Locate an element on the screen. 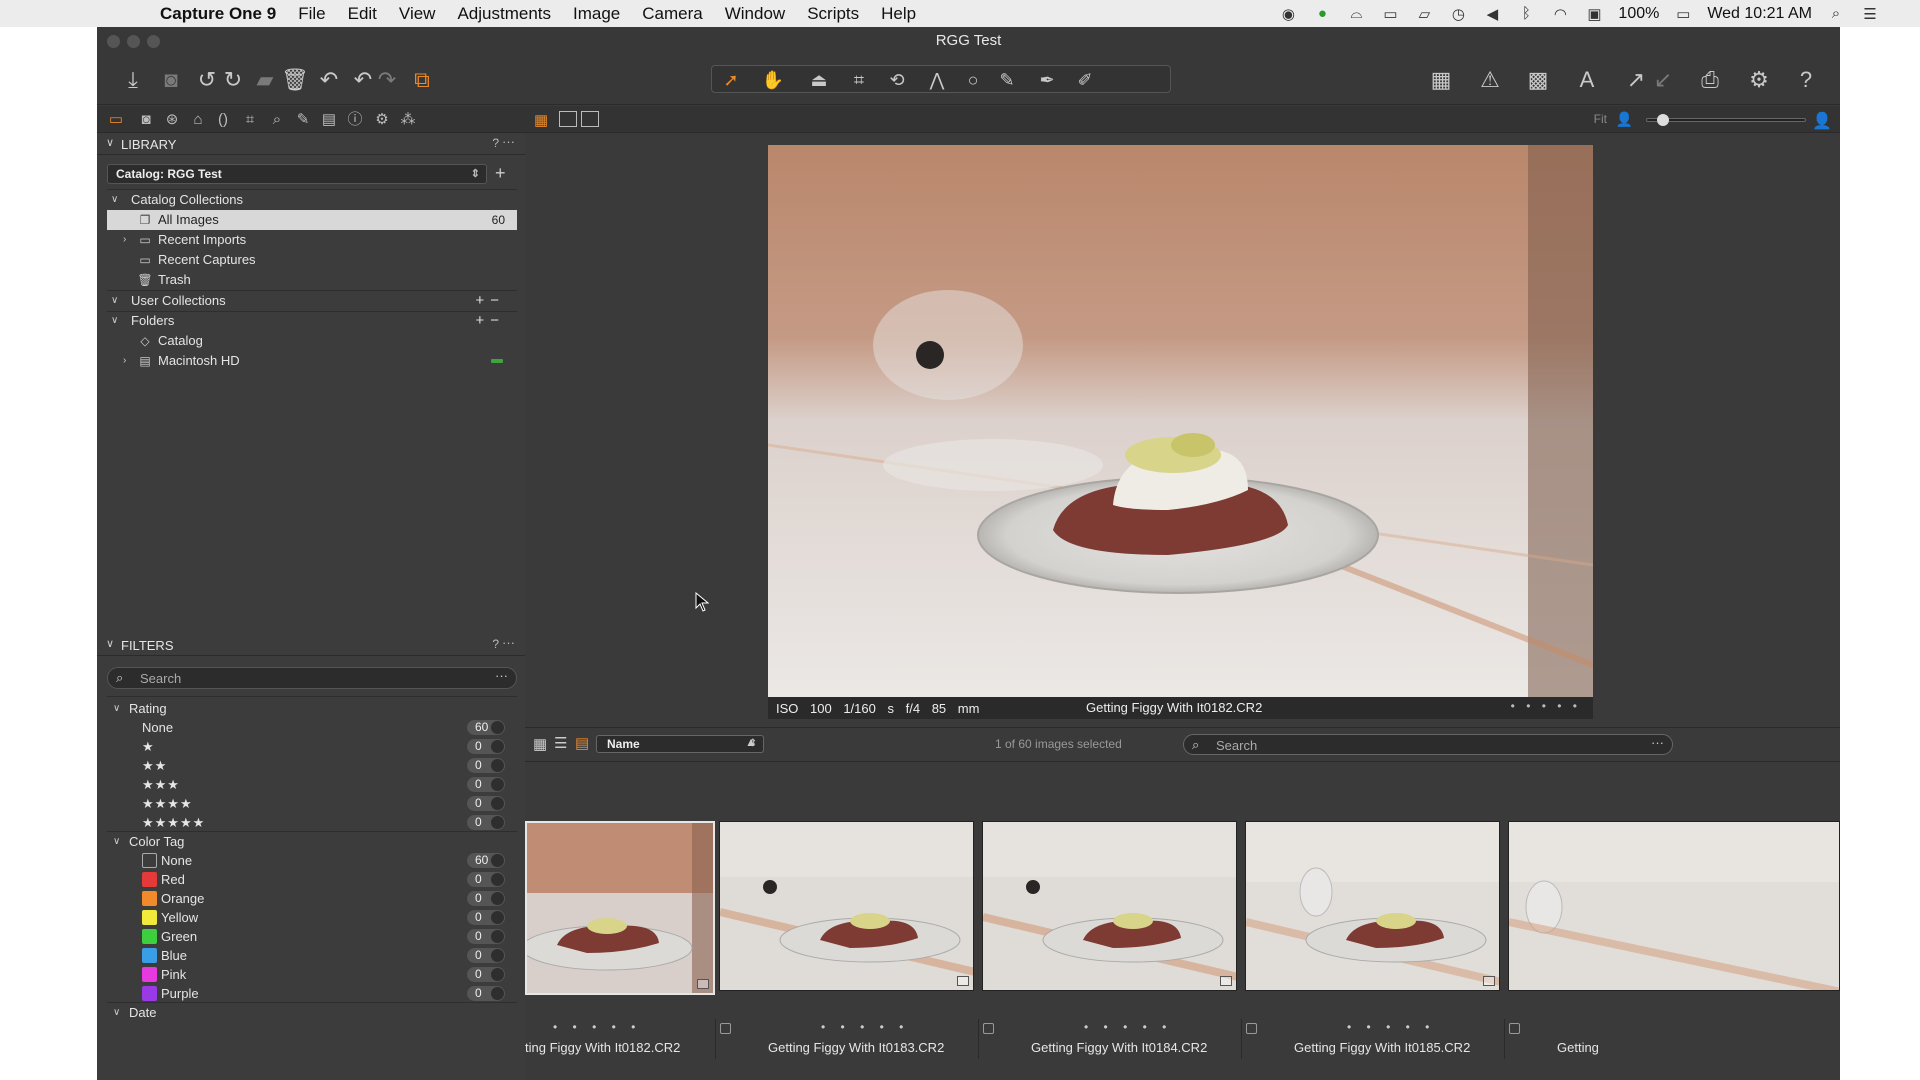  edit-selected-icon: ↗ is located at coordinates (1636, 80).